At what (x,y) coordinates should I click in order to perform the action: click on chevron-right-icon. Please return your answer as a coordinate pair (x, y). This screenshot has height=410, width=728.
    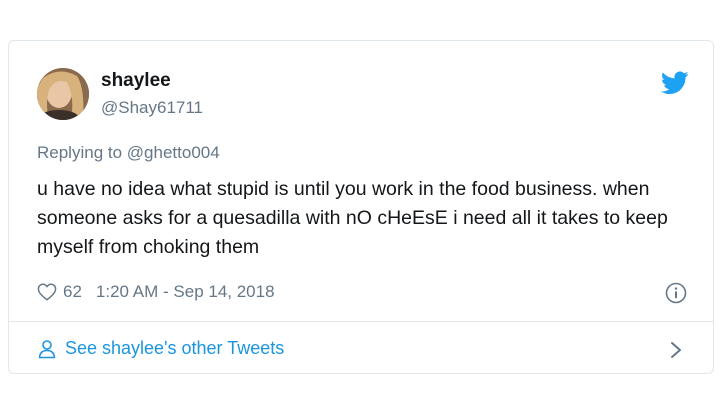
    Looking at the image, I should click on (676, 350).